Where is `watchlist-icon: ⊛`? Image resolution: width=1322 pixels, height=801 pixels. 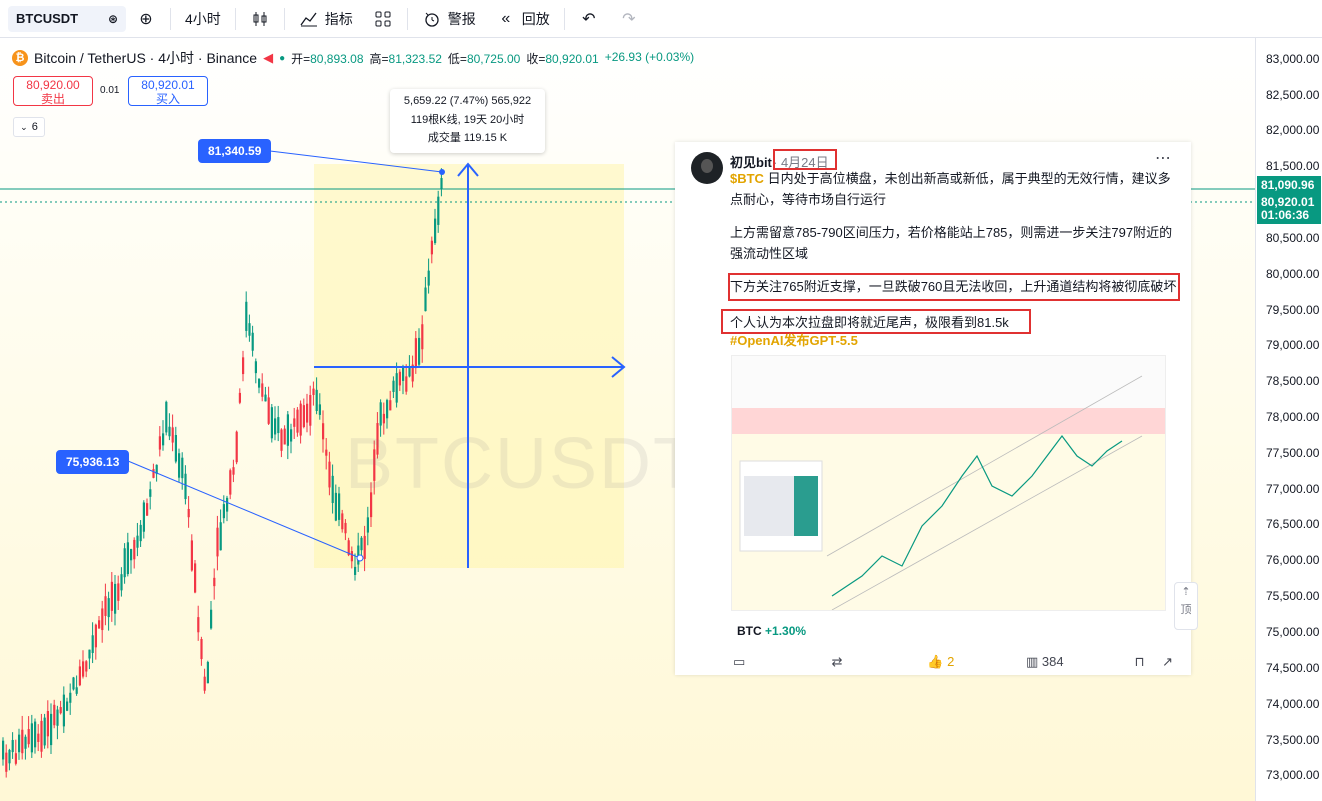
watchlist-icon: ⊛ is located at coordinates (113, 19).